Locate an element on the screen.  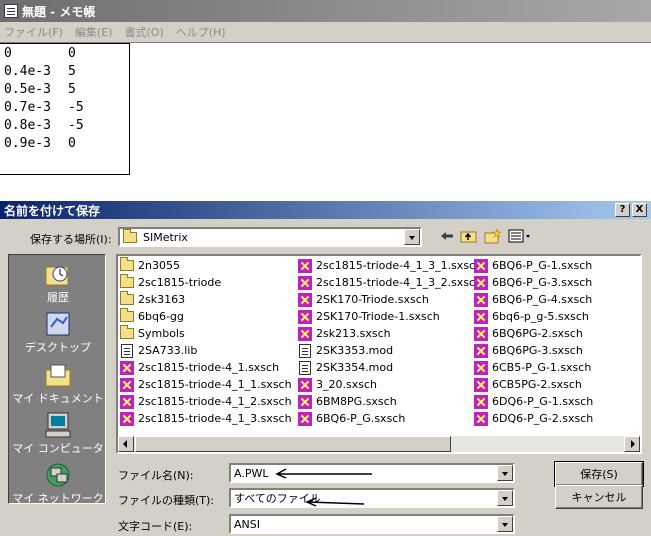
file-name: 2sk213.sxsch is located at coordinates (353, 333).